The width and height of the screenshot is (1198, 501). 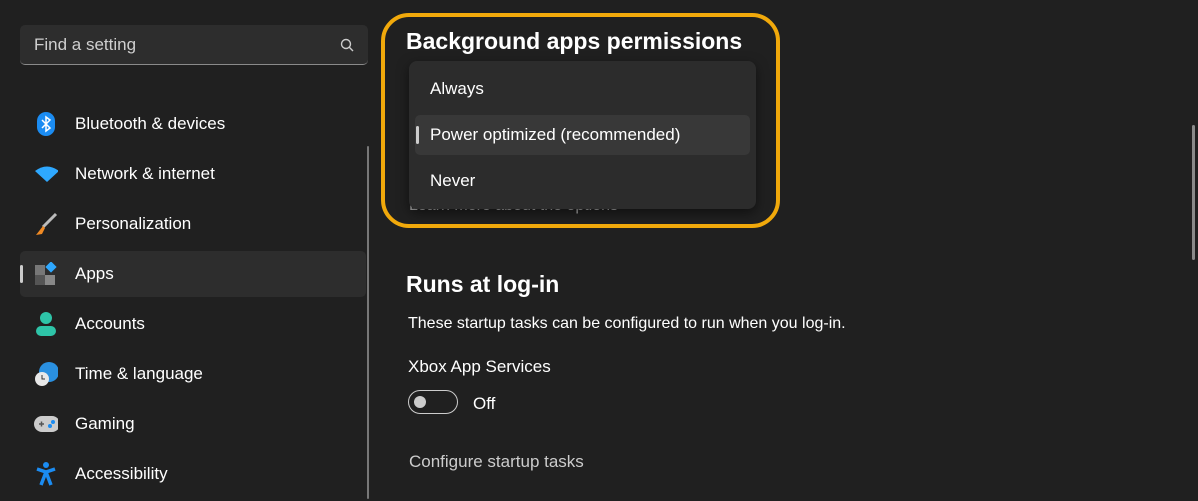 I want to click on person-icon, so click(x=46, y=324).